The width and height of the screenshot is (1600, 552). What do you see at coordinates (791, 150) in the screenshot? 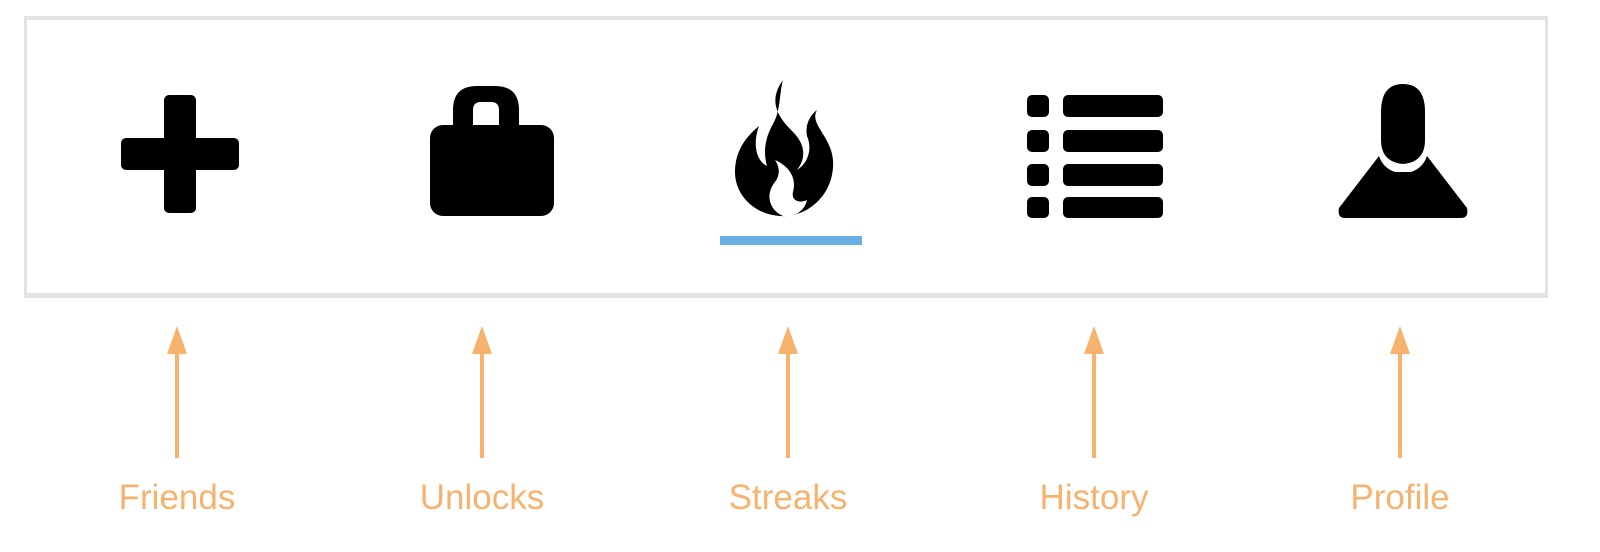
I see `flame-icon` at bounding box center [791, 150].